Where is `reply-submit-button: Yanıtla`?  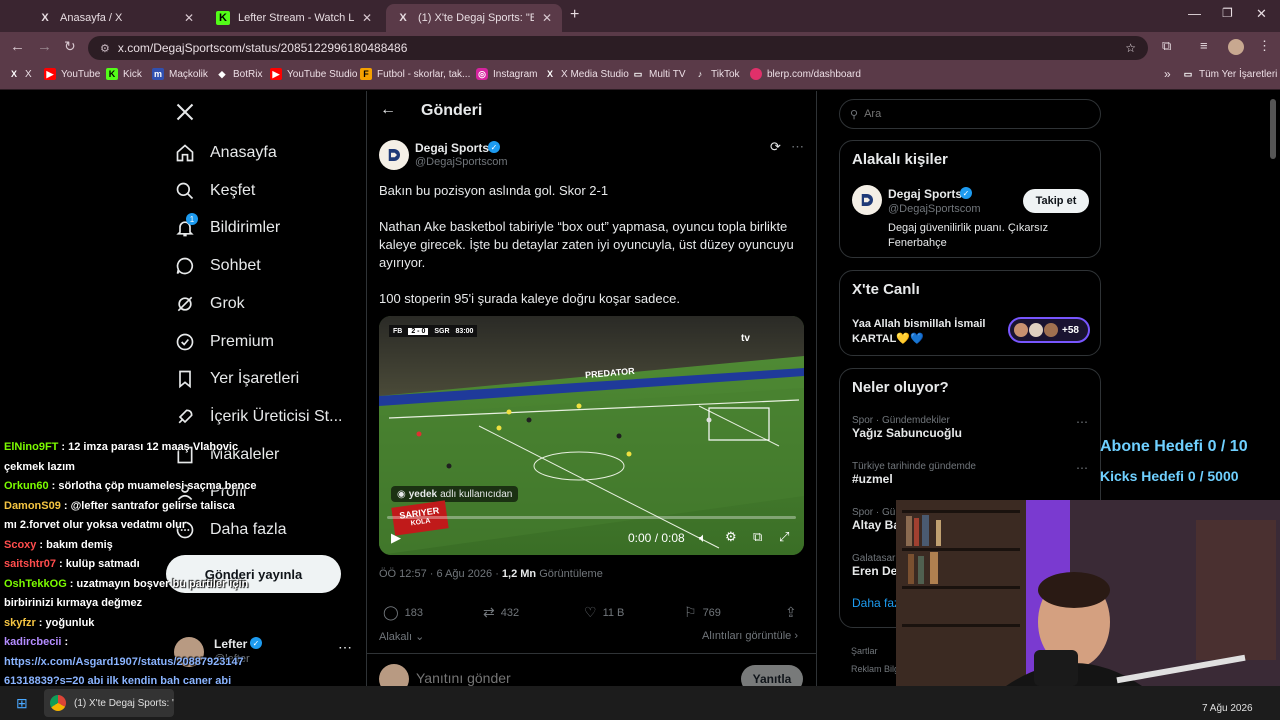 reply-submit-button: Yanıtla is located at coordinates (772, 675).